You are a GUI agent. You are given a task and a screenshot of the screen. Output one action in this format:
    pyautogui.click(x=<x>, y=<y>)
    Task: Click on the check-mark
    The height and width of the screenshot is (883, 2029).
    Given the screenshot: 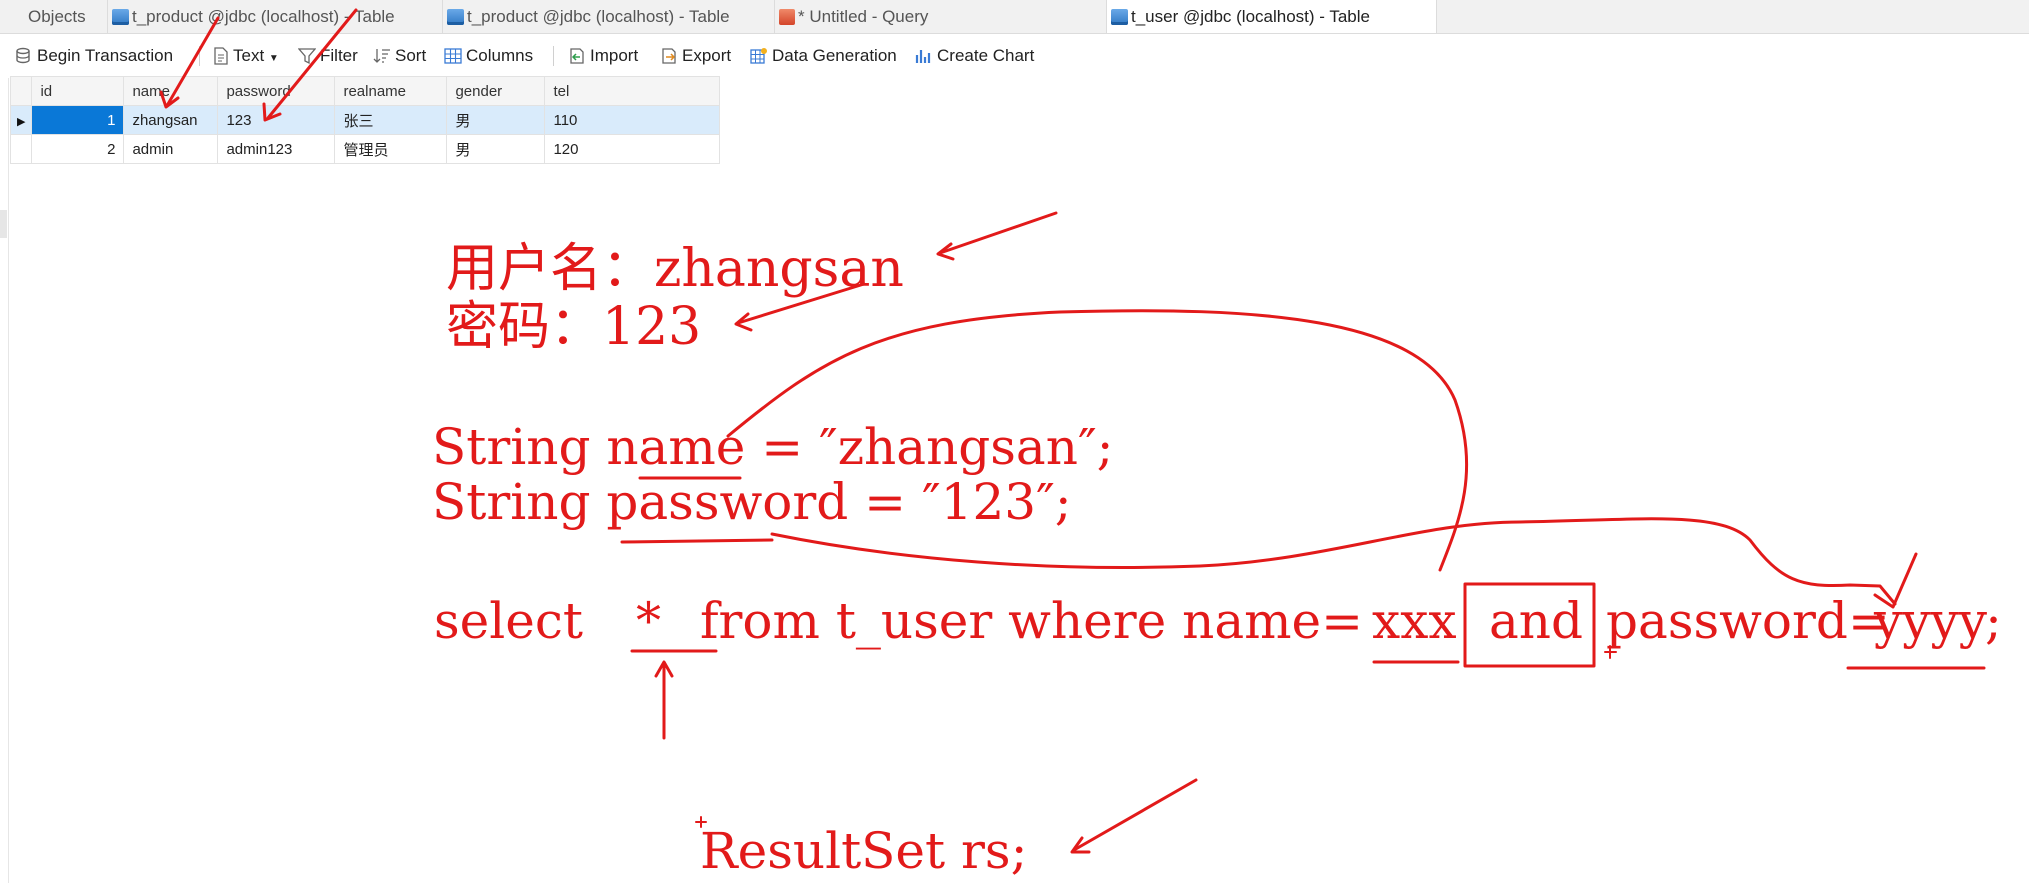 What is the action you would take?
    pyautogui.click(x=1895, y=580)
    